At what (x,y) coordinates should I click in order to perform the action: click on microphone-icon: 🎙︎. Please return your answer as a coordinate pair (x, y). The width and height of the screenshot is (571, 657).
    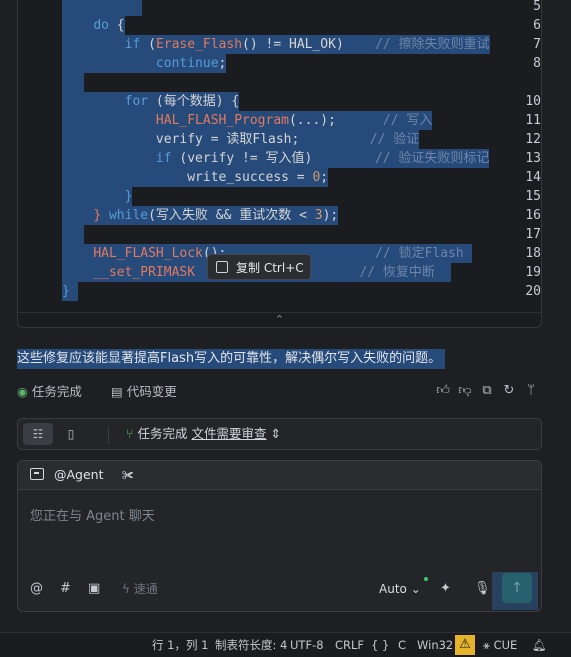
    Looking at the image, I should click on (482, 589).